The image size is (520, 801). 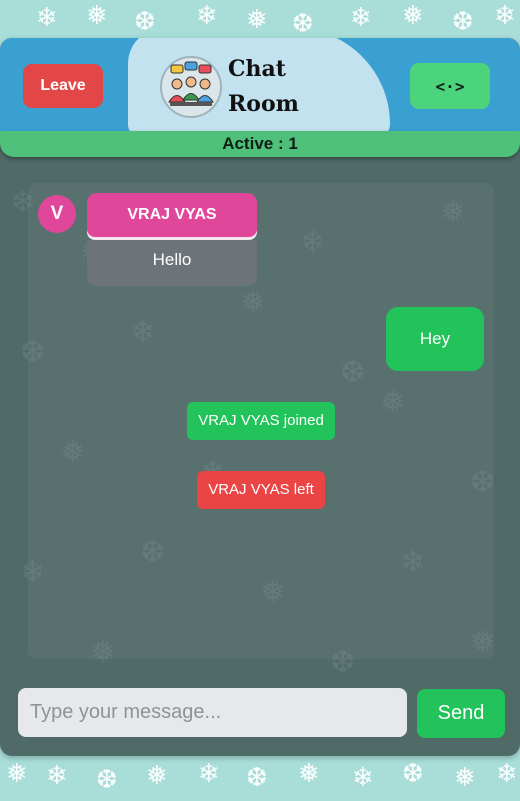 I want to click on group-chat-icon, so click(x=191, y=87).